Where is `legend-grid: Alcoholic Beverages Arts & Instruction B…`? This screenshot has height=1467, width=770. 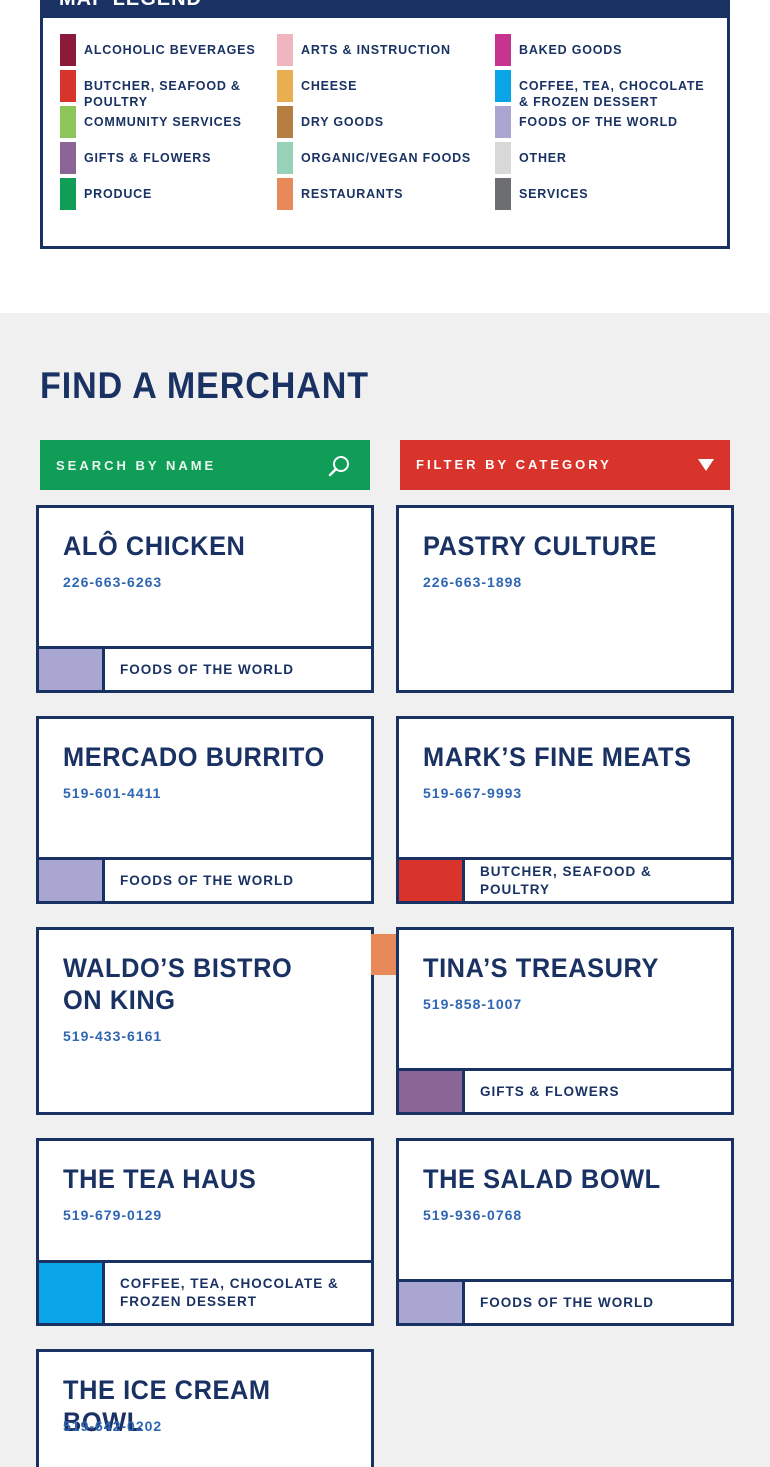
legend-grid: Alcoholic Beverages Arts & Instruction B… is located at coordinates (390, 124).